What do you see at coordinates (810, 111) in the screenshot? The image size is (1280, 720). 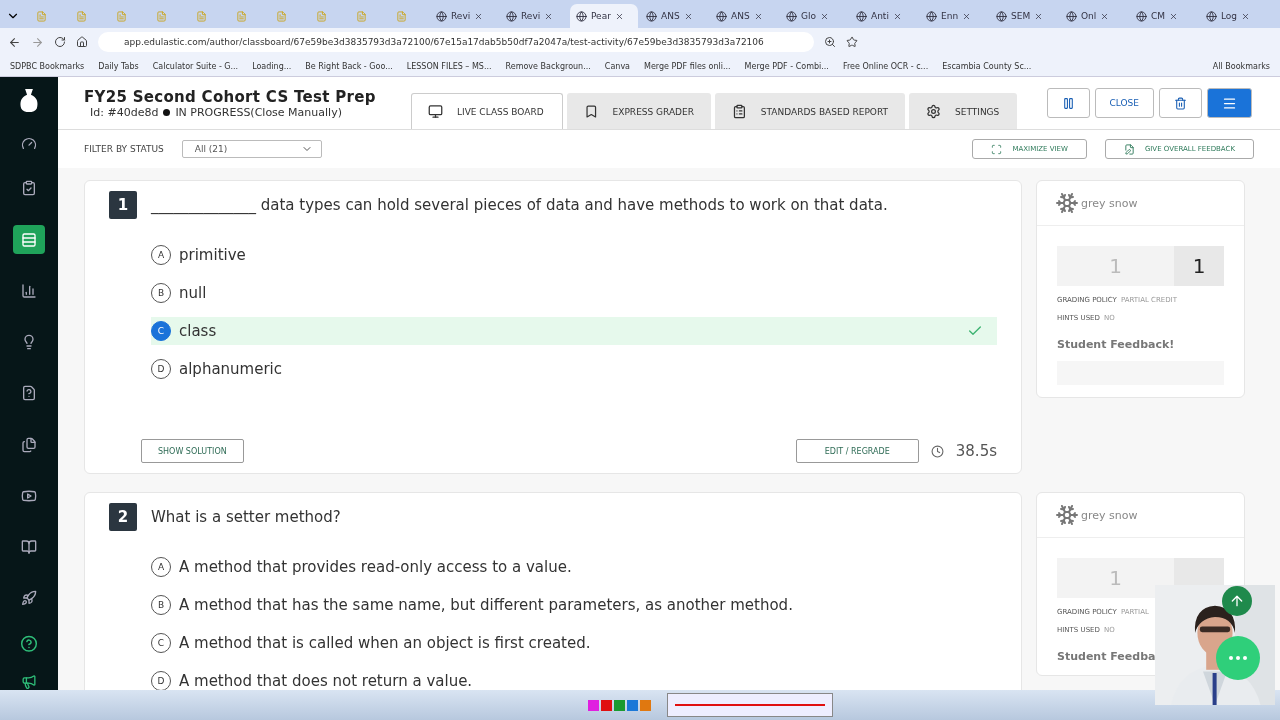 I see `board-tab: STANDARDS BASED REPORT` at bounding box center [810, 111].